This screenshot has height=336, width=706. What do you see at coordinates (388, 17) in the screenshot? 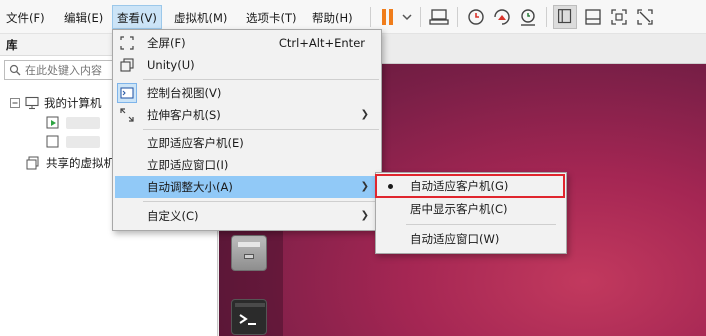
I see `pause-icon` at bounding box center [388, 17].